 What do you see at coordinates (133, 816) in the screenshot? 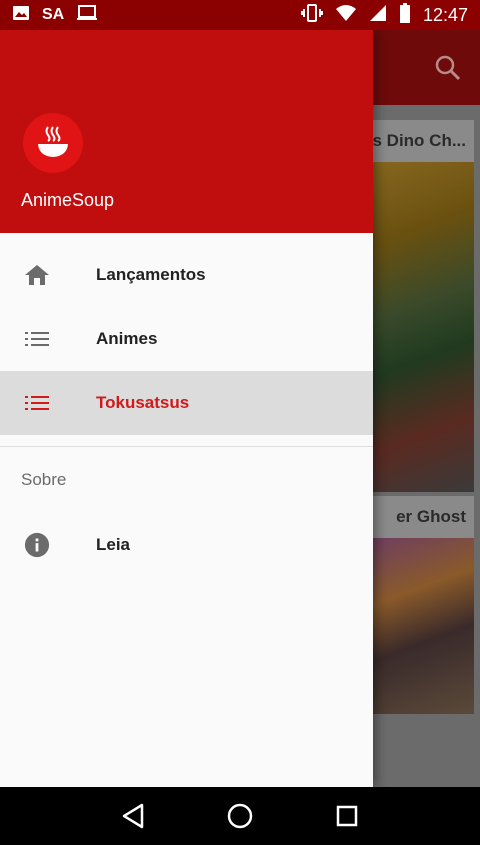
I see `back-icon` at bounding box center [133, 816].